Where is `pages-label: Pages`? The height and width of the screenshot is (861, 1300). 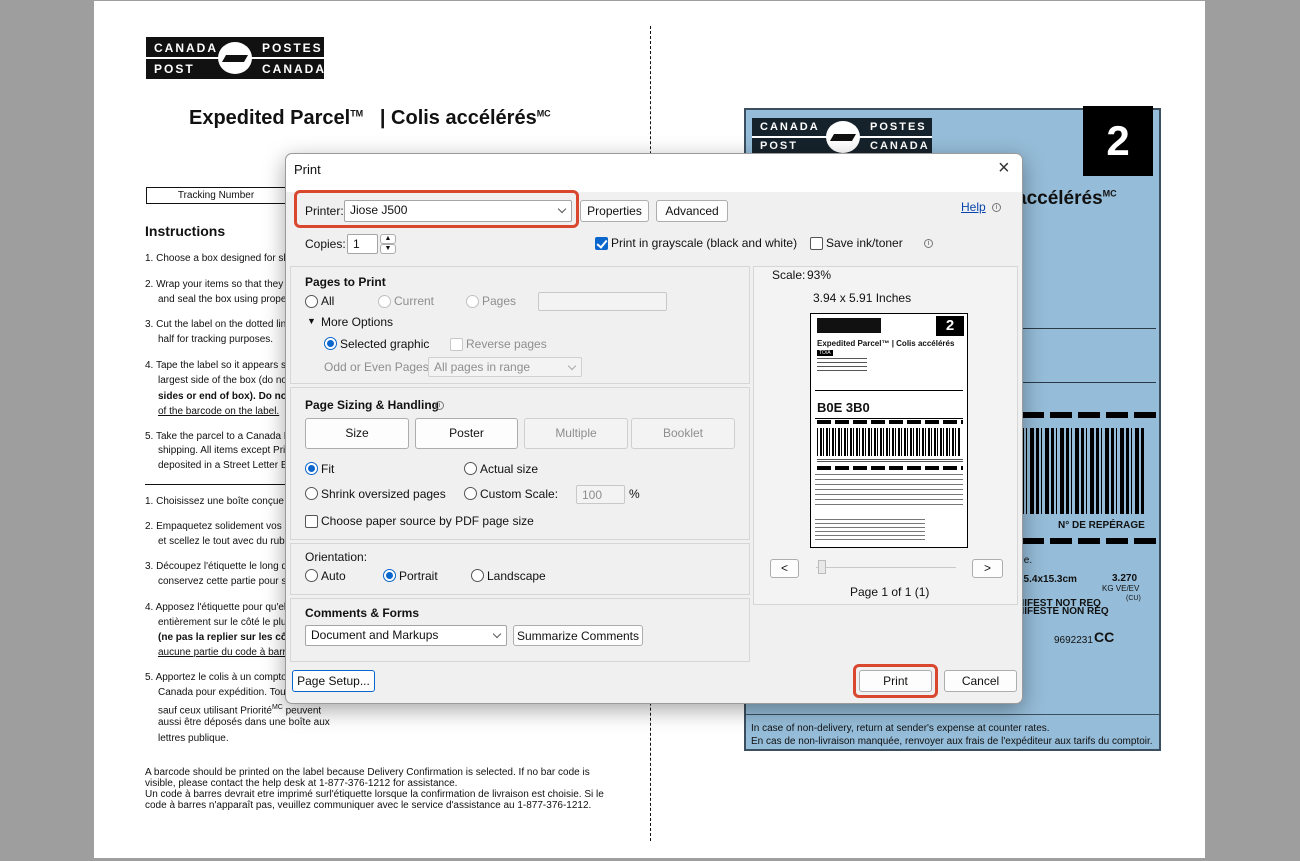 pages-label: Pages is located at coordinates (499, 301).